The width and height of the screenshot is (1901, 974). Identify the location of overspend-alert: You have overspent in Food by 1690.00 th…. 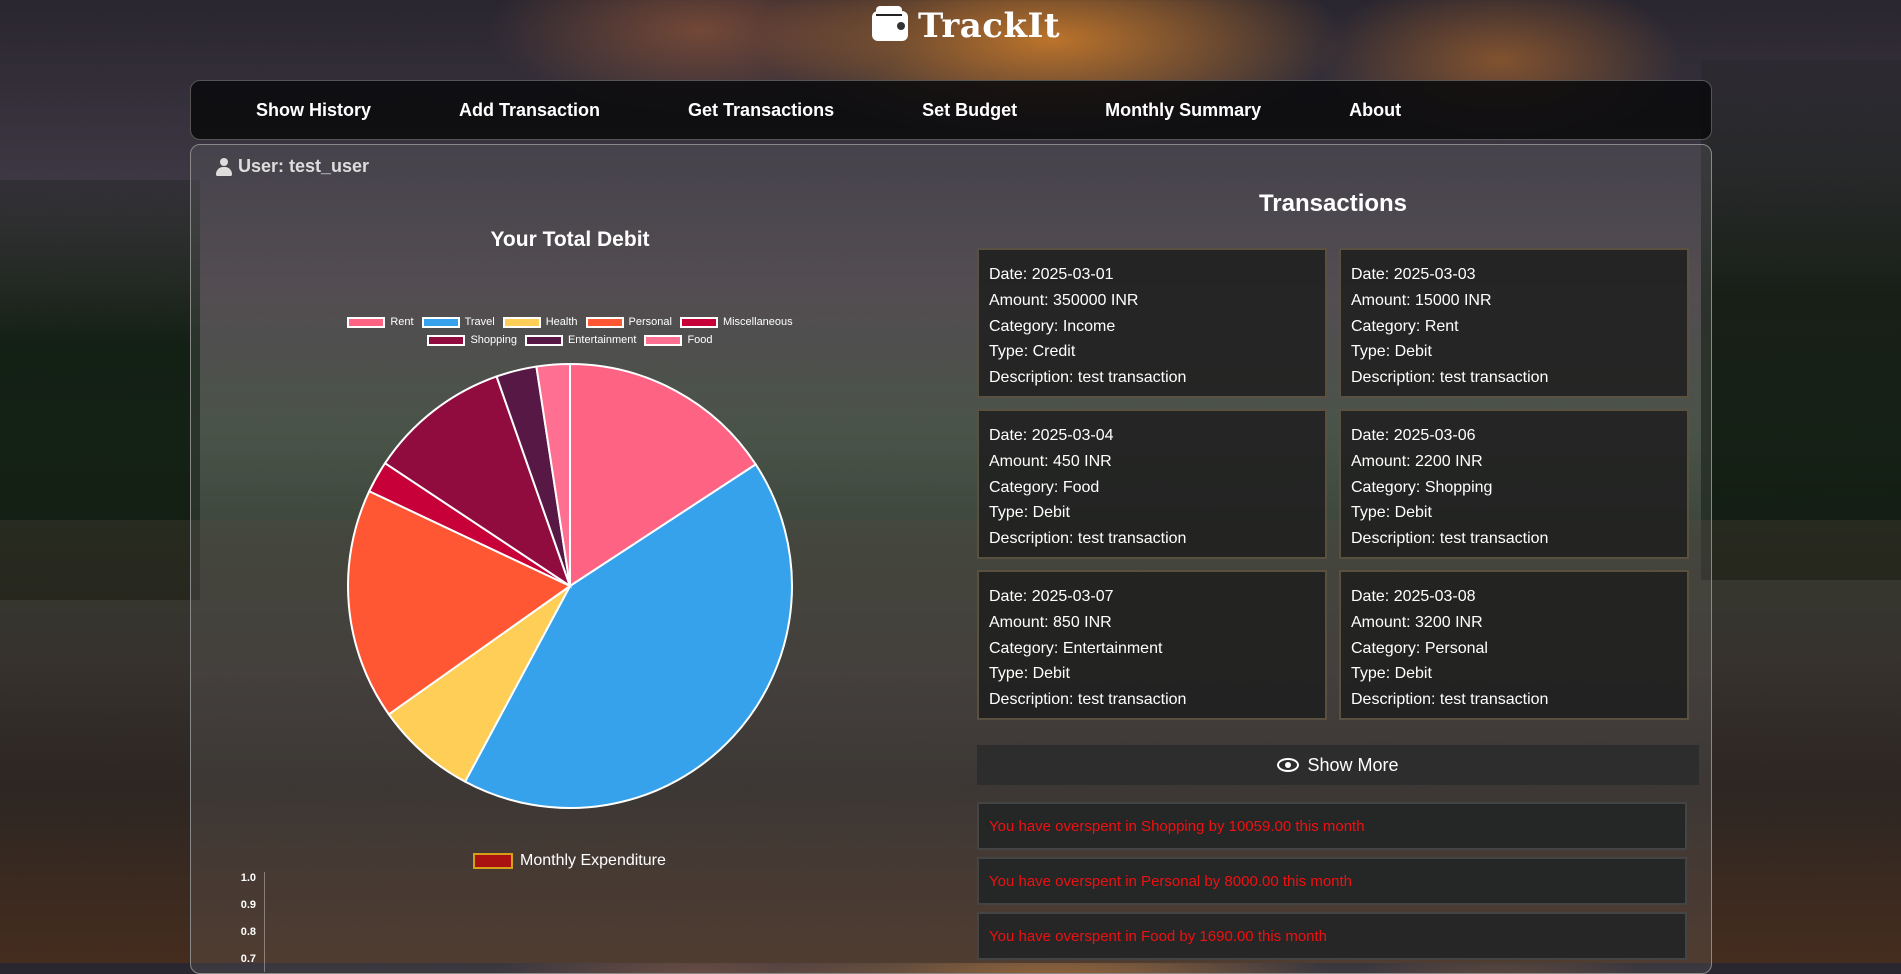
(1332, 936).